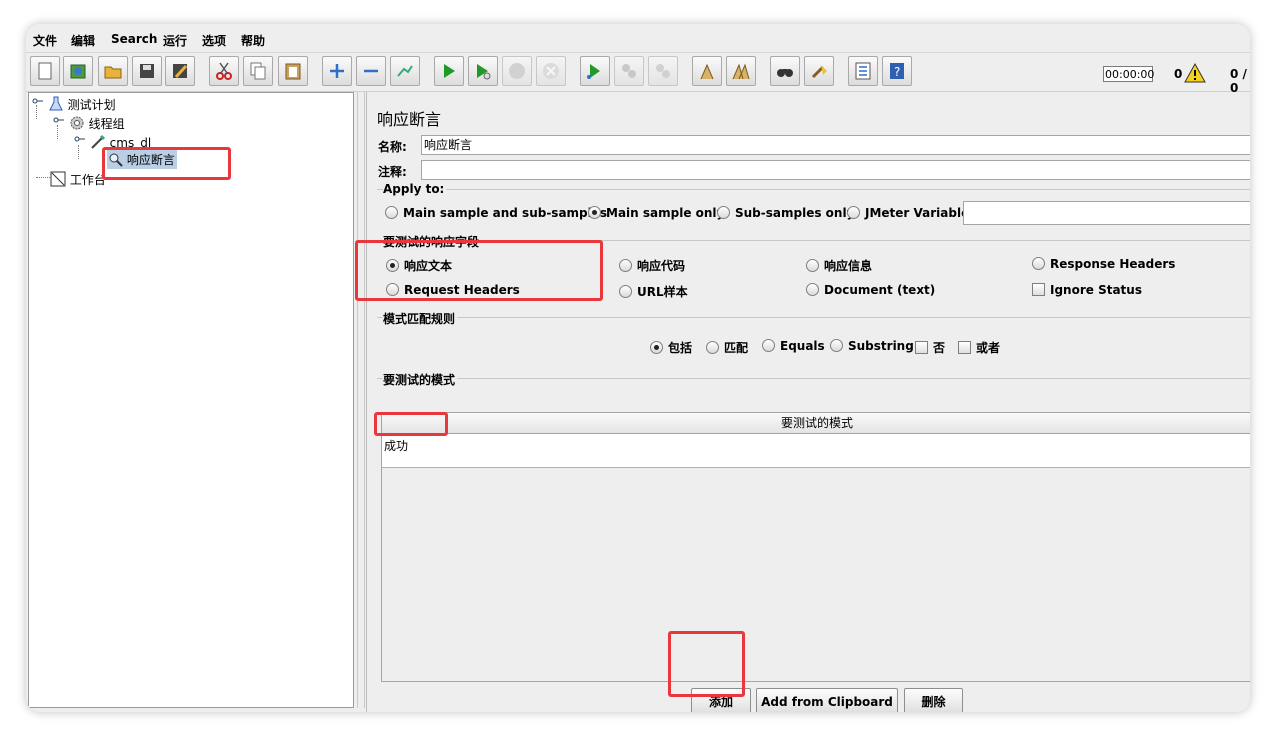 This screenshot has width=1273, height=737. Describe the element at coordinates (813, 378) in the screenshot. I see `patterns-group` at that location.